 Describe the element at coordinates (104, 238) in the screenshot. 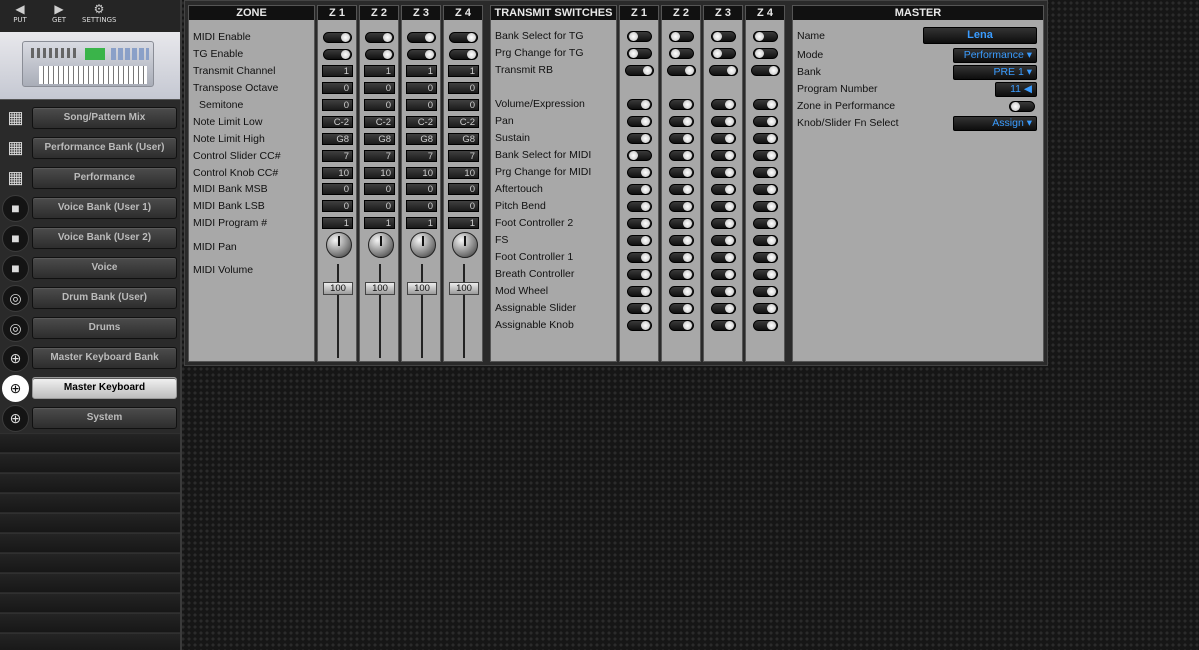

I see `nav-button: Voice Bank (User 2)` at that location.